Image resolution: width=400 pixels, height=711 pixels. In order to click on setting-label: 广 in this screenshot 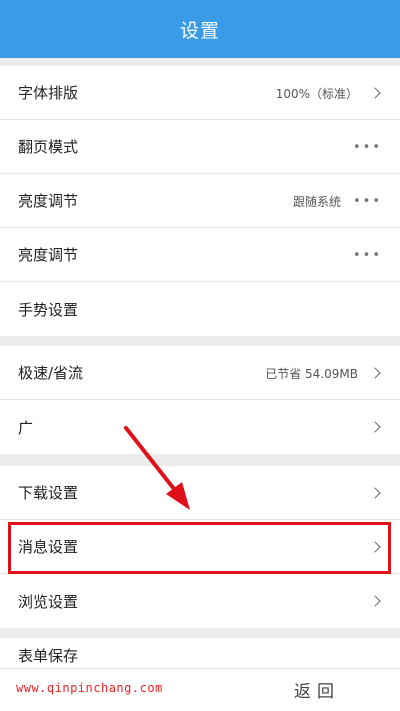, I will do `click(26, 427)`.